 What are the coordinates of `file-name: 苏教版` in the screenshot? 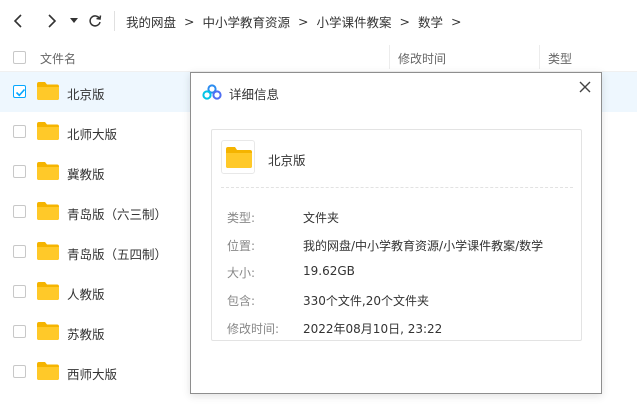 It's located at (86, 334).